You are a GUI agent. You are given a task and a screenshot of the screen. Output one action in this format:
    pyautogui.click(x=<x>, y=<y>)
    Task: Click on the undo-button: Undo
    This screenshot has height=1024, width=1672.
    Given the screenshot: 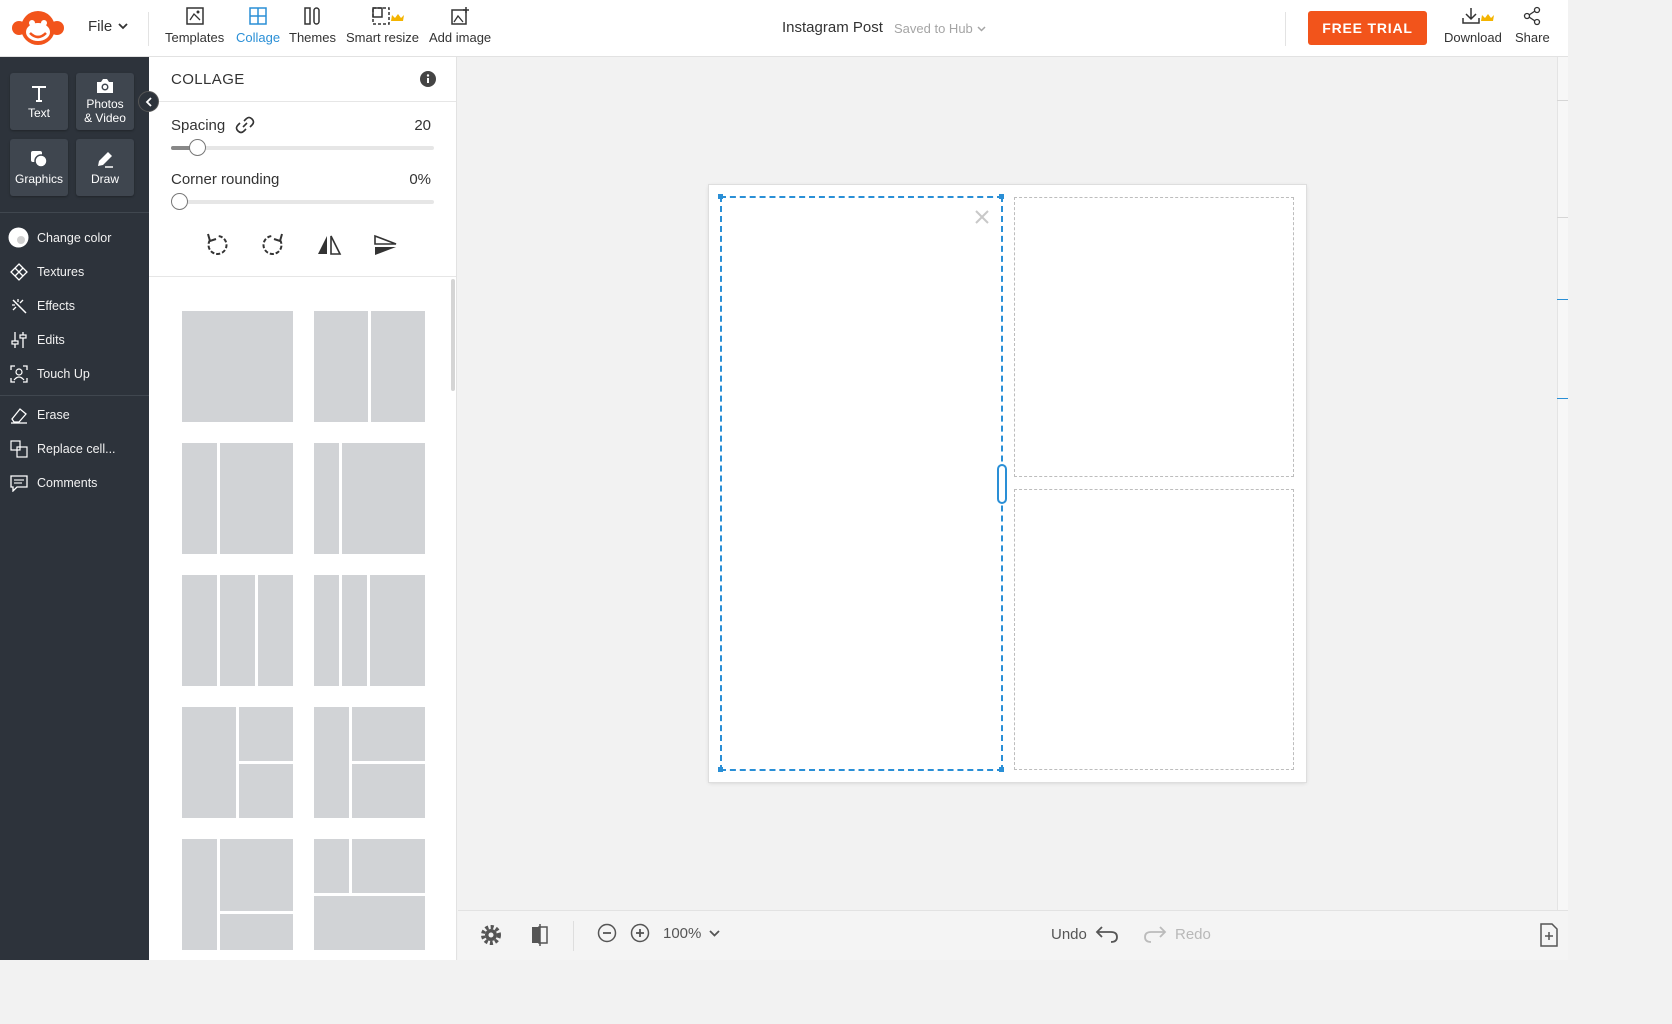 What is the action you would take?
    pyautogui.click(x=1085, y=934)
    